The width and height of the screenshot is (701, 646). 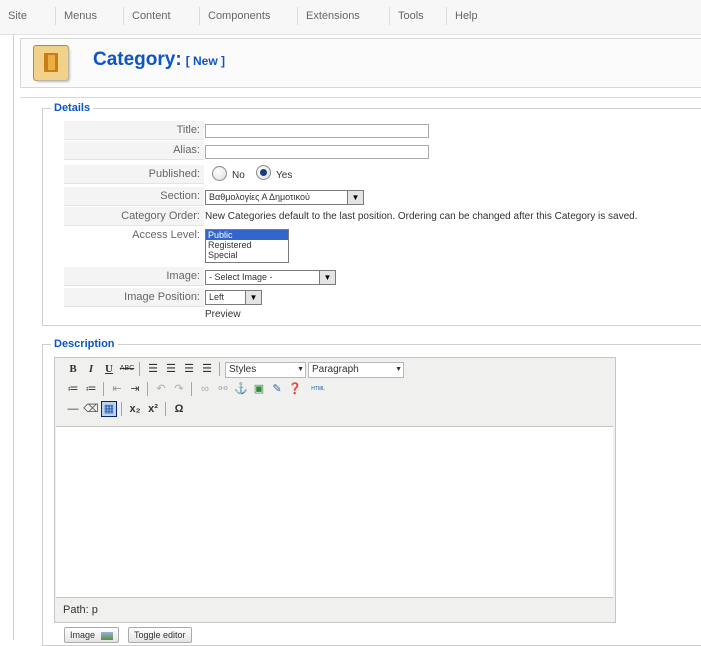 What do you see at coordinates (265, 370) in the screenshot?
I see `styles-select: Styles ▼` at bounding box center [265, 370].